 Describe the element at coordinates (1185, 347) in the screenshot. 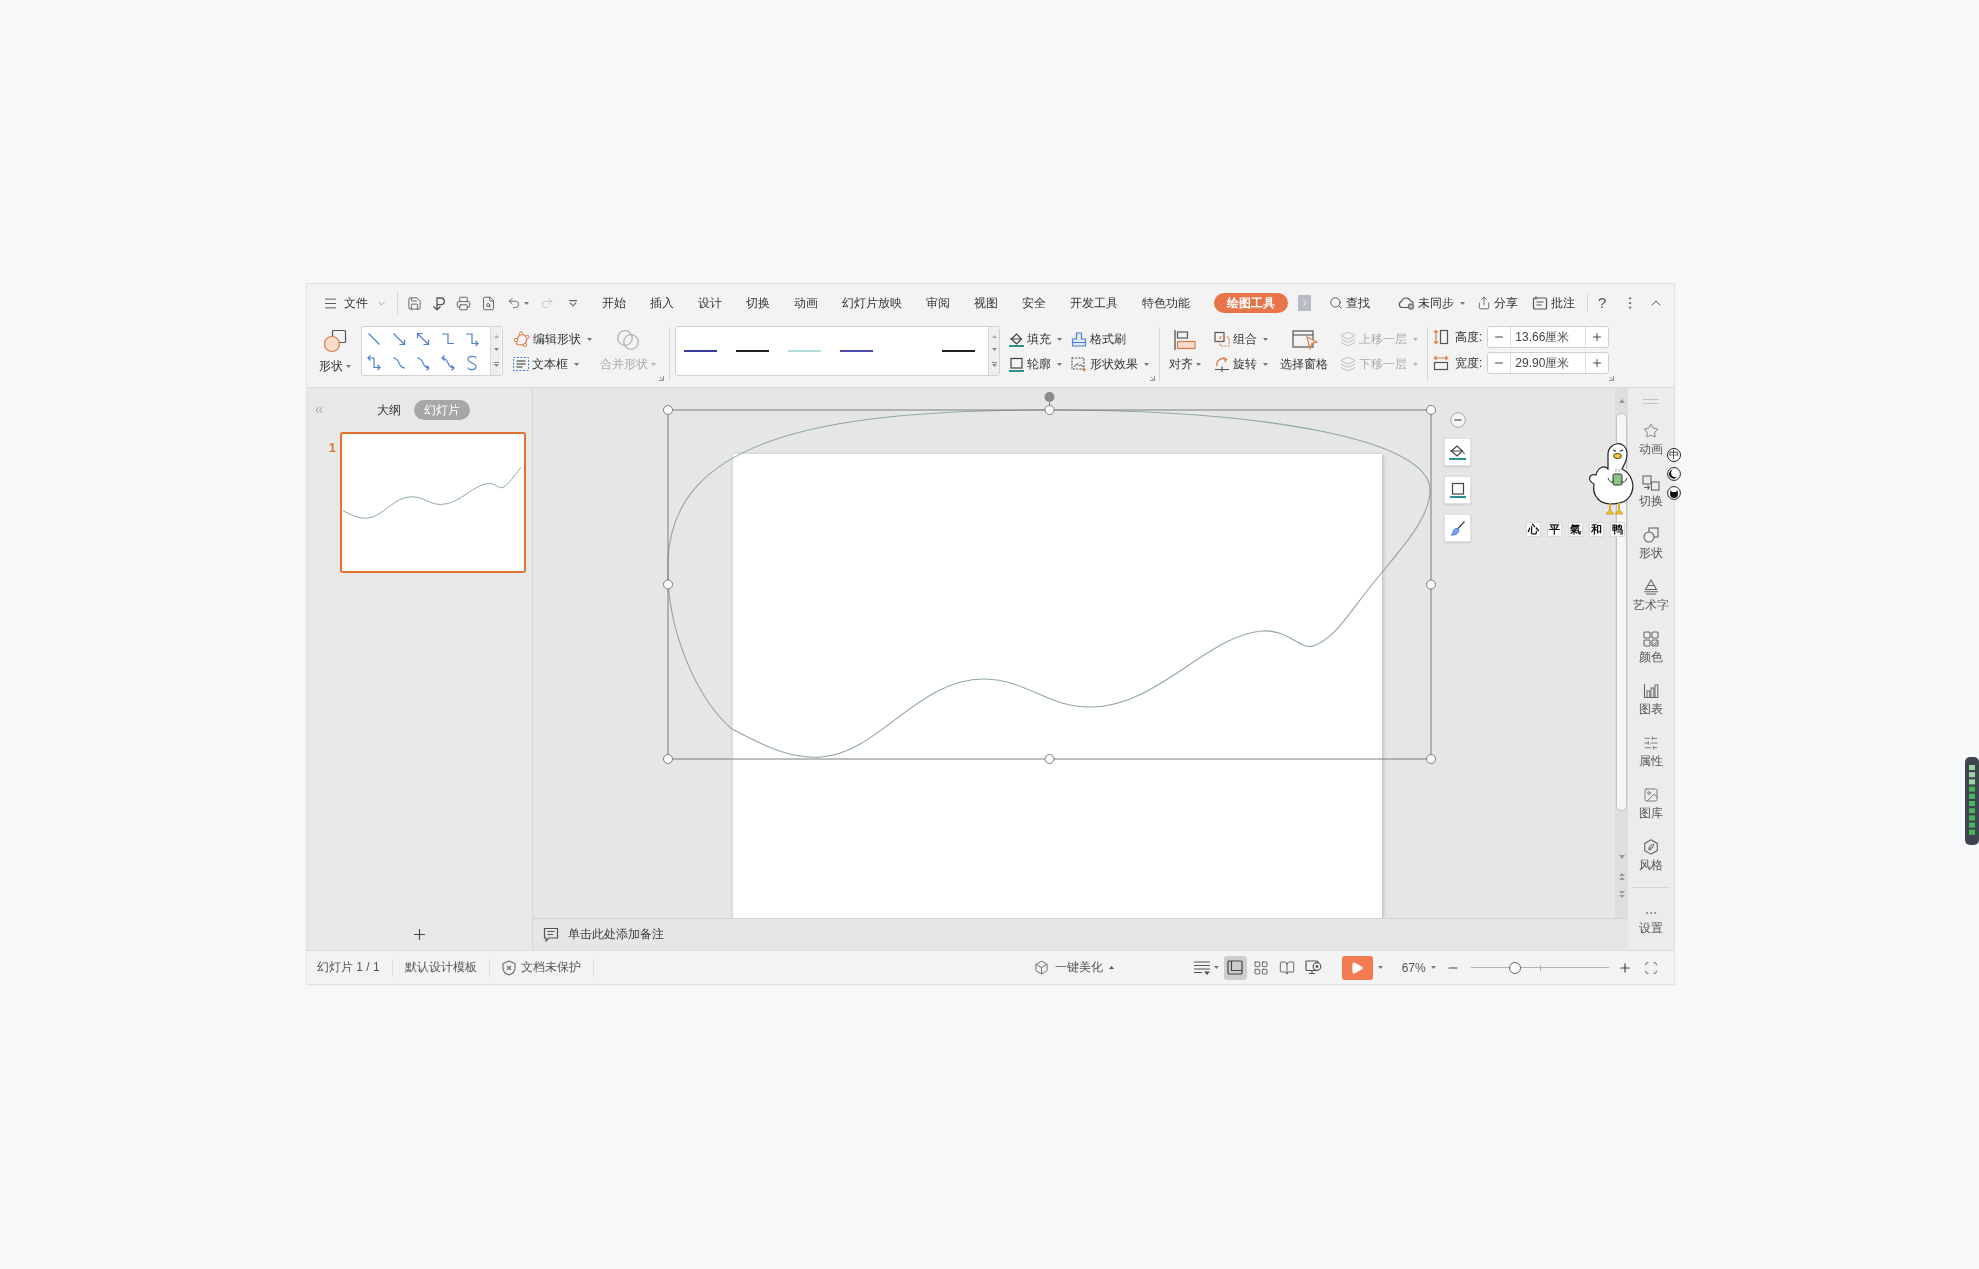

I see `align-button: 对齐` at that location.